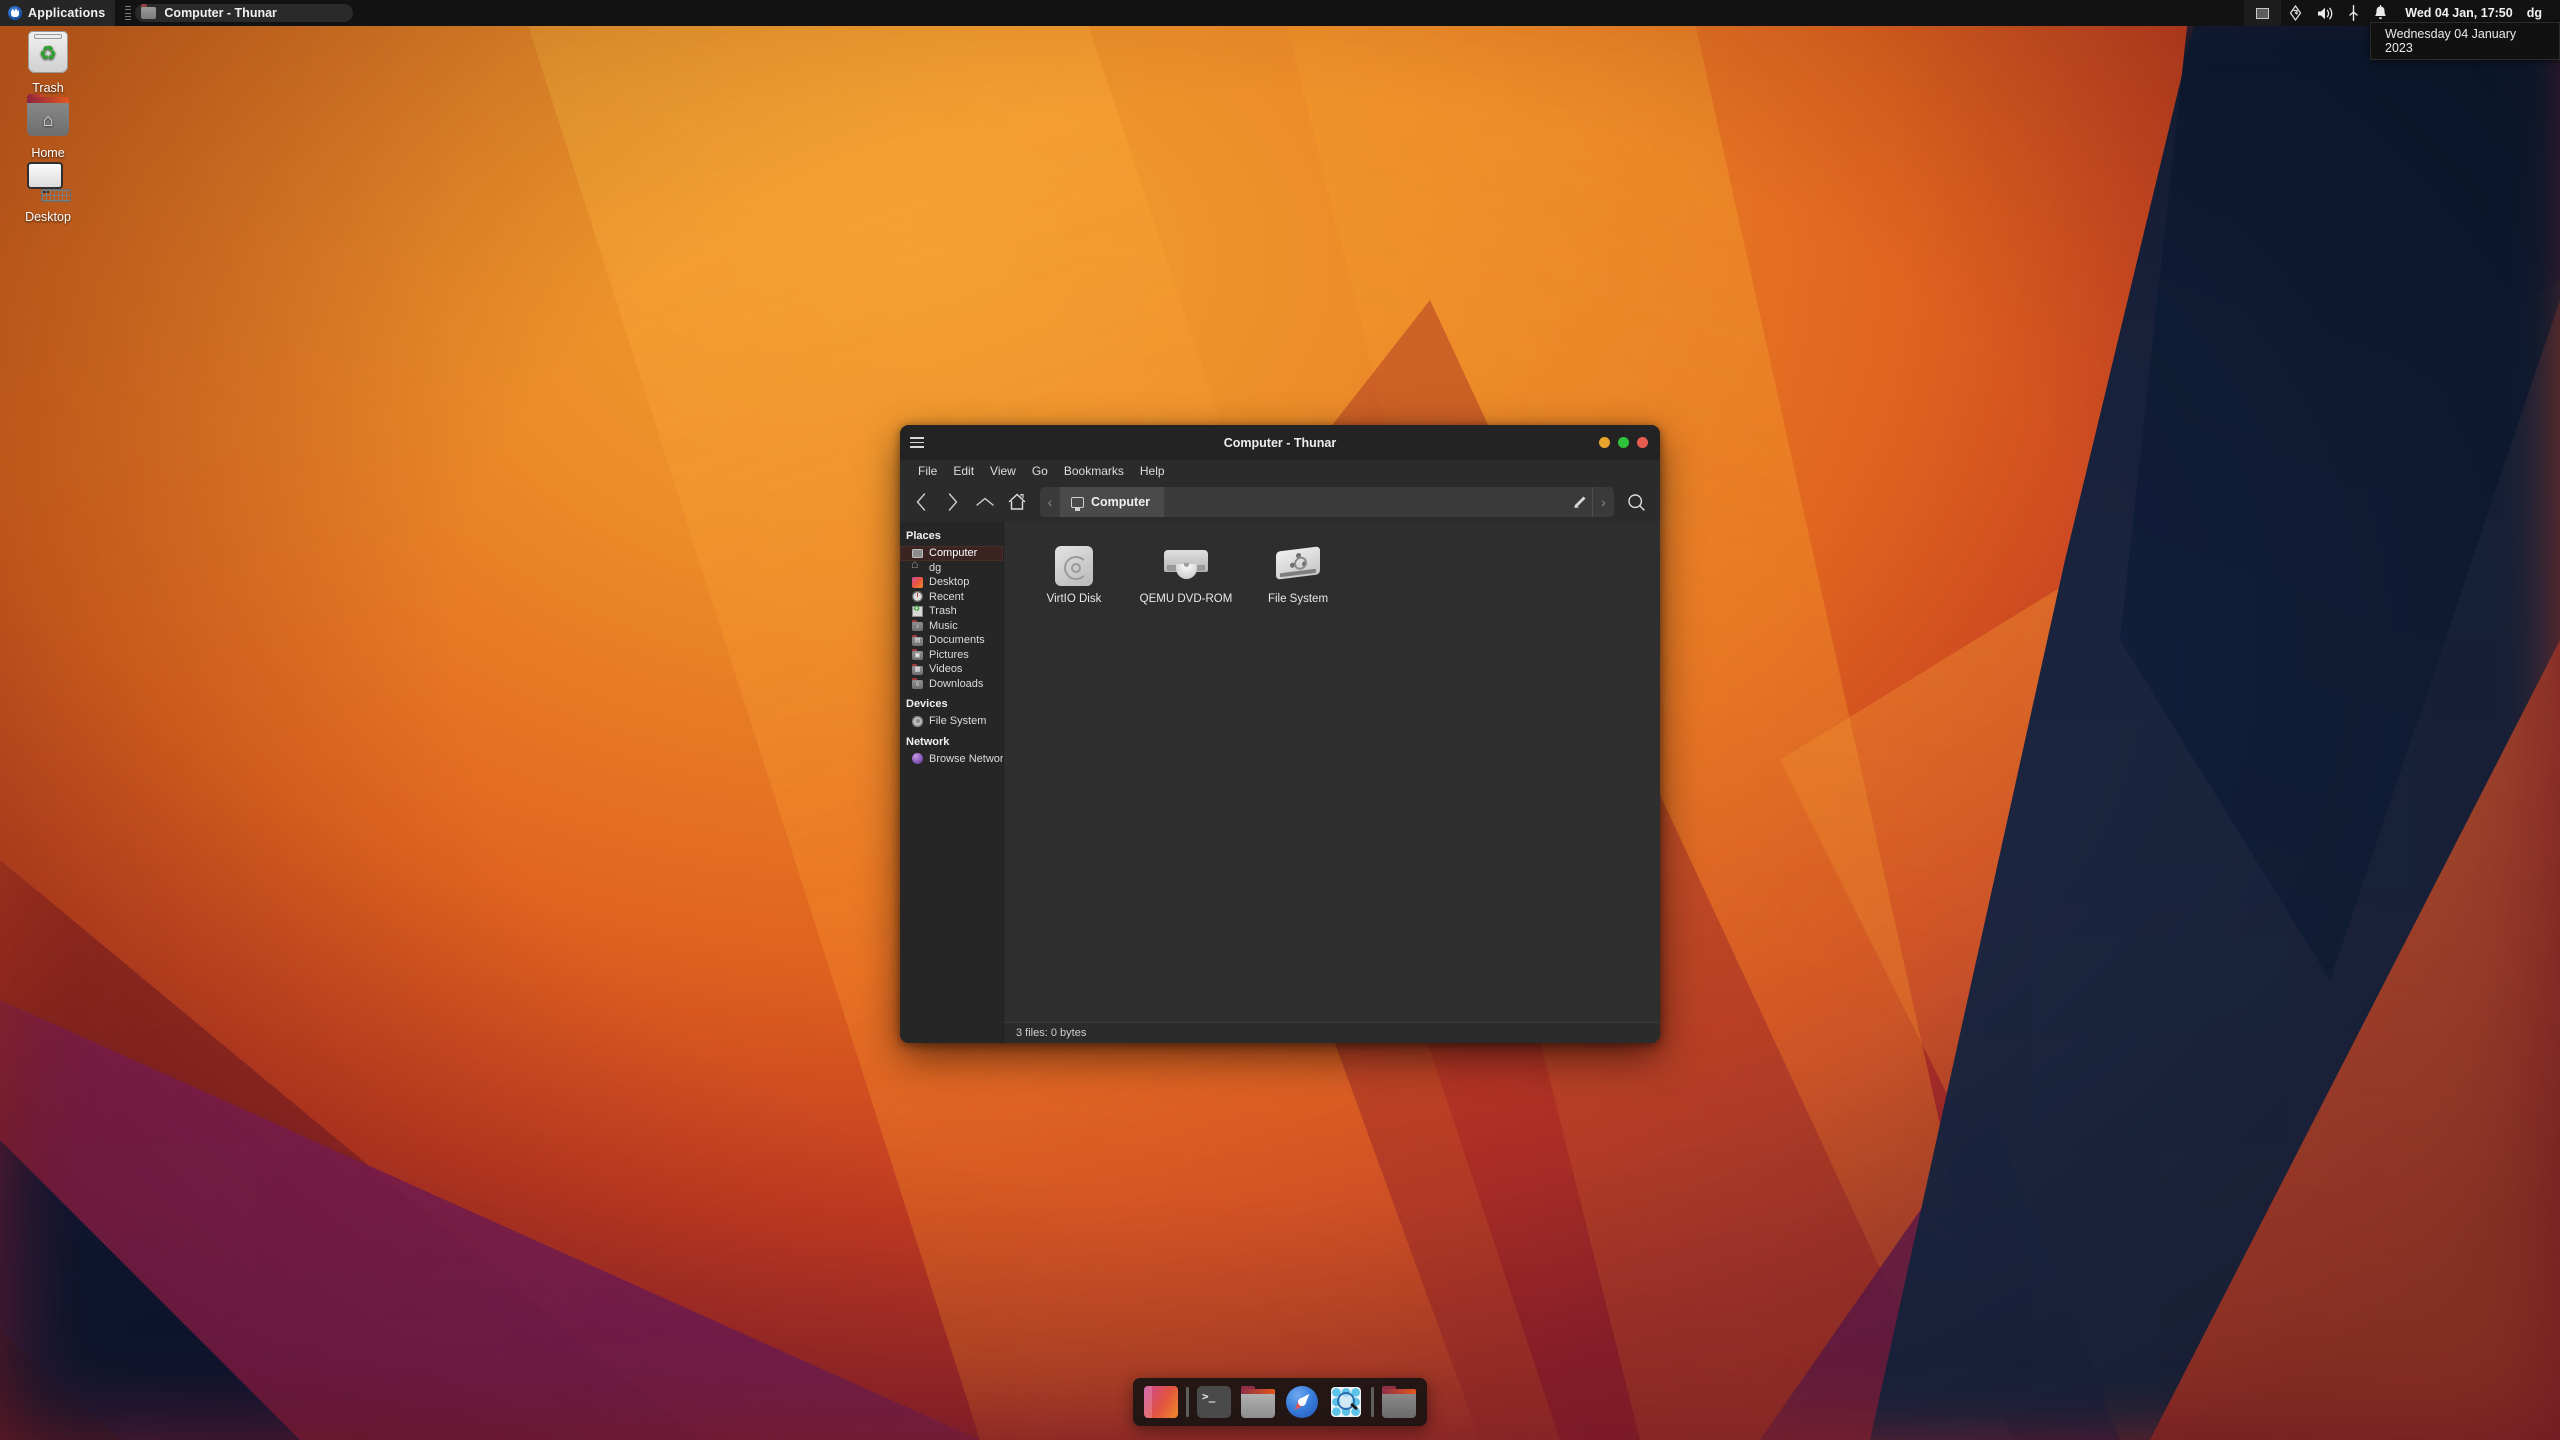 Image resolution: width=2560 pixels, height=1440 pixels. I want to click on sidebar-item-downloads: ⇩ Downloads, so click(951, 684).